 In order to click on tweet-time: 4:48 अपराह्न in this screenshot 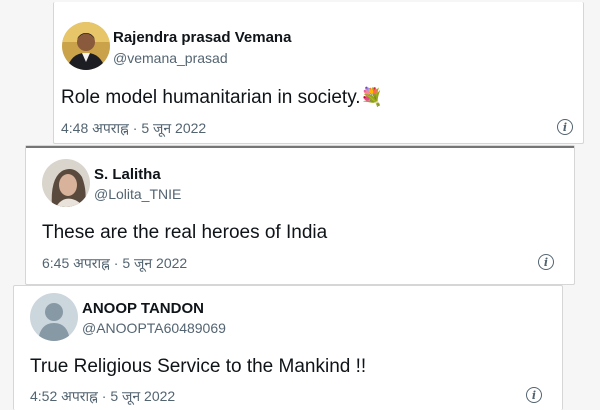, I will do `click(95, 128)`.